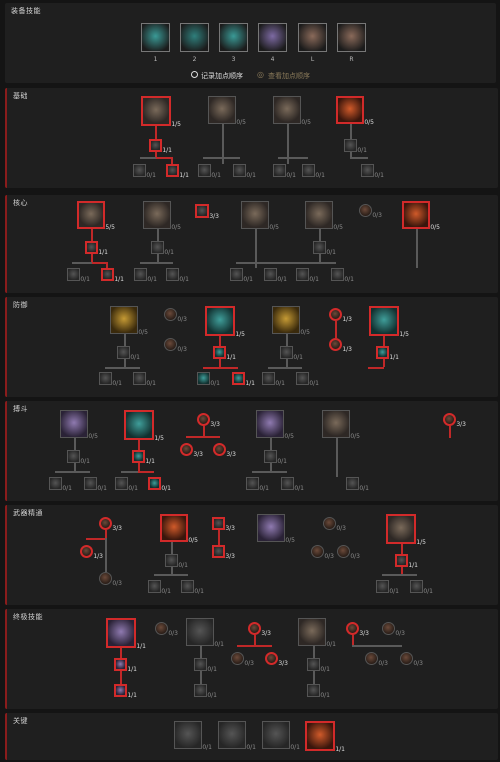 Image resolution: width=500 pixels, height=762 pixels. Describe the element at coordinates (406, 561) in the screenshot. I see `skill-node-weapon: 1/1` at that location.